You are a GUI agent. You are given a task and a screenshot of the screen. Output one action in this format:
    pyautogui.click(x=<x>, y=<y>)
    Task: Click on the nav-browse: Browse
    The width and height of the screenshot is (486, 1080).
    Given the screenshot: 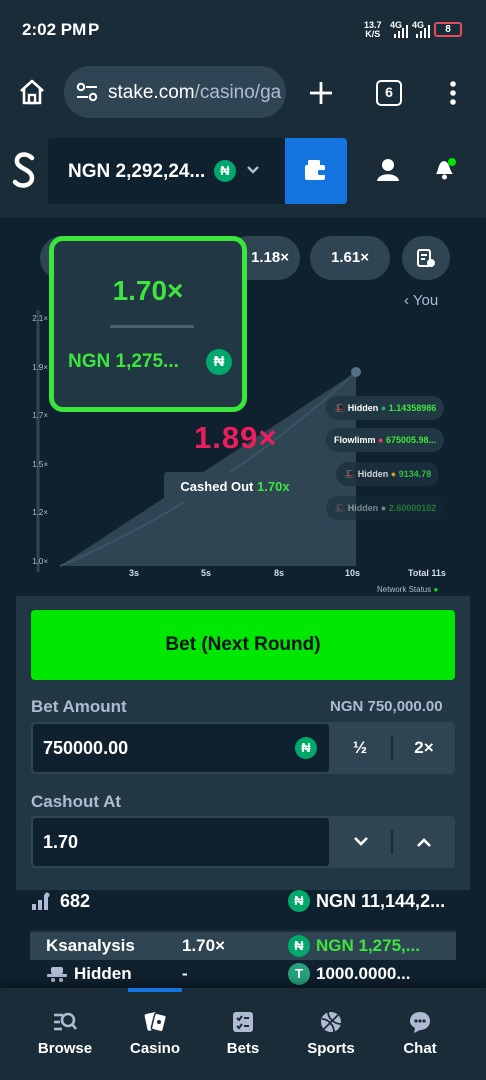 What is the action you would take?
    pyautogui.click(x=65, y=1034)
    